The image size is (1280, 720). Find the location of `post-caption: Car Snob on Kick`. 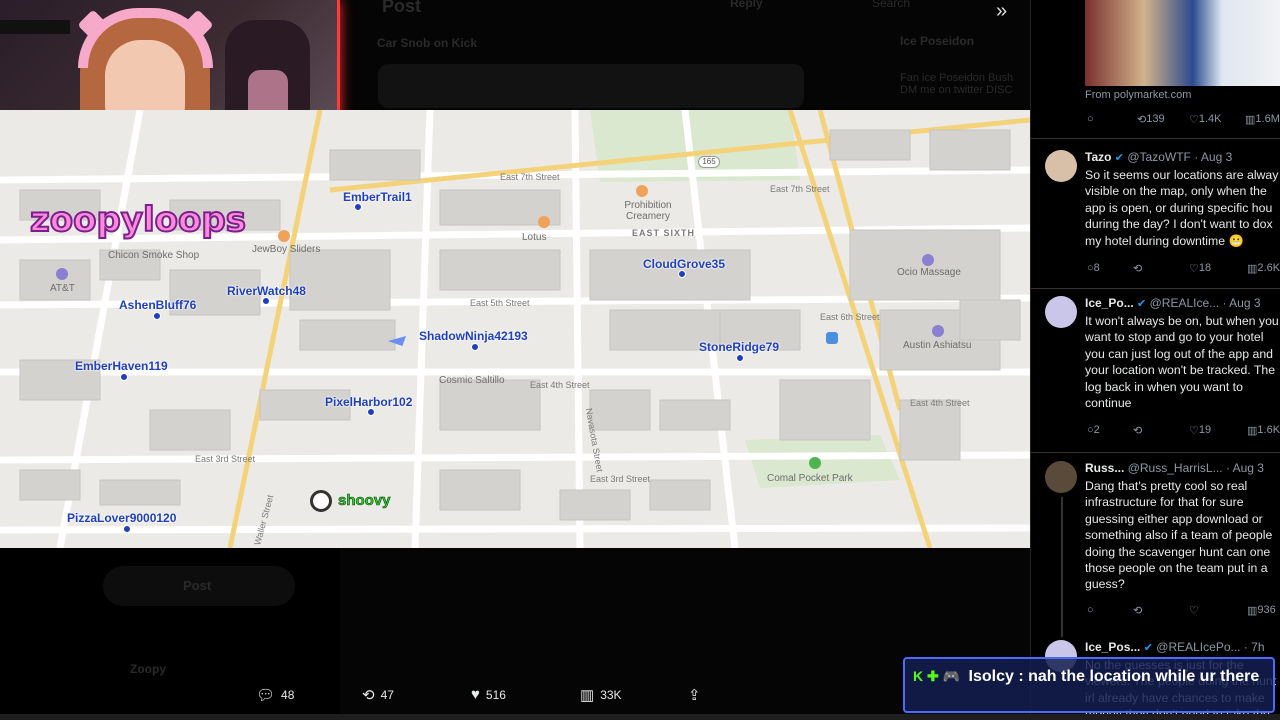

post-caption: Car Snob on Kick is located at coordinates (427, 43).